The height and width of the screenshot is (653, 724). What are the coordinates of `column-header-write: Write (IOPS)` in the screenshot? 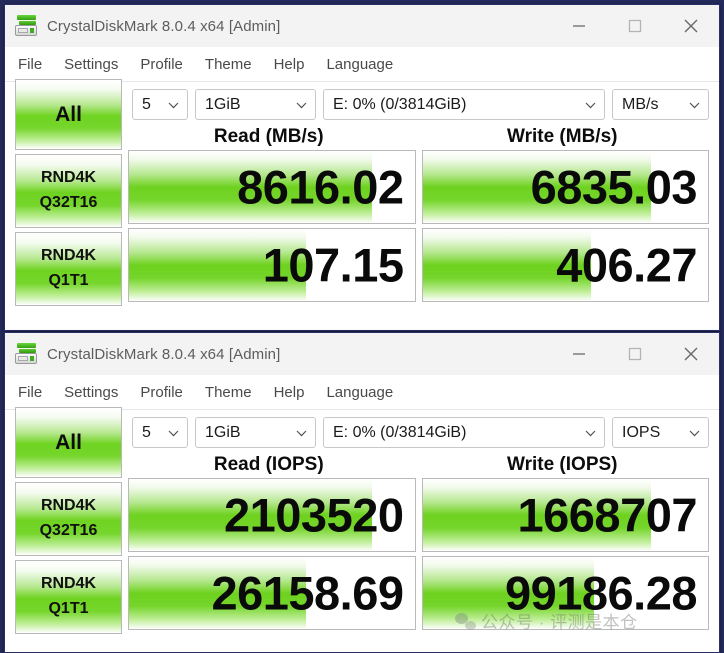 It's located at (562, 464).